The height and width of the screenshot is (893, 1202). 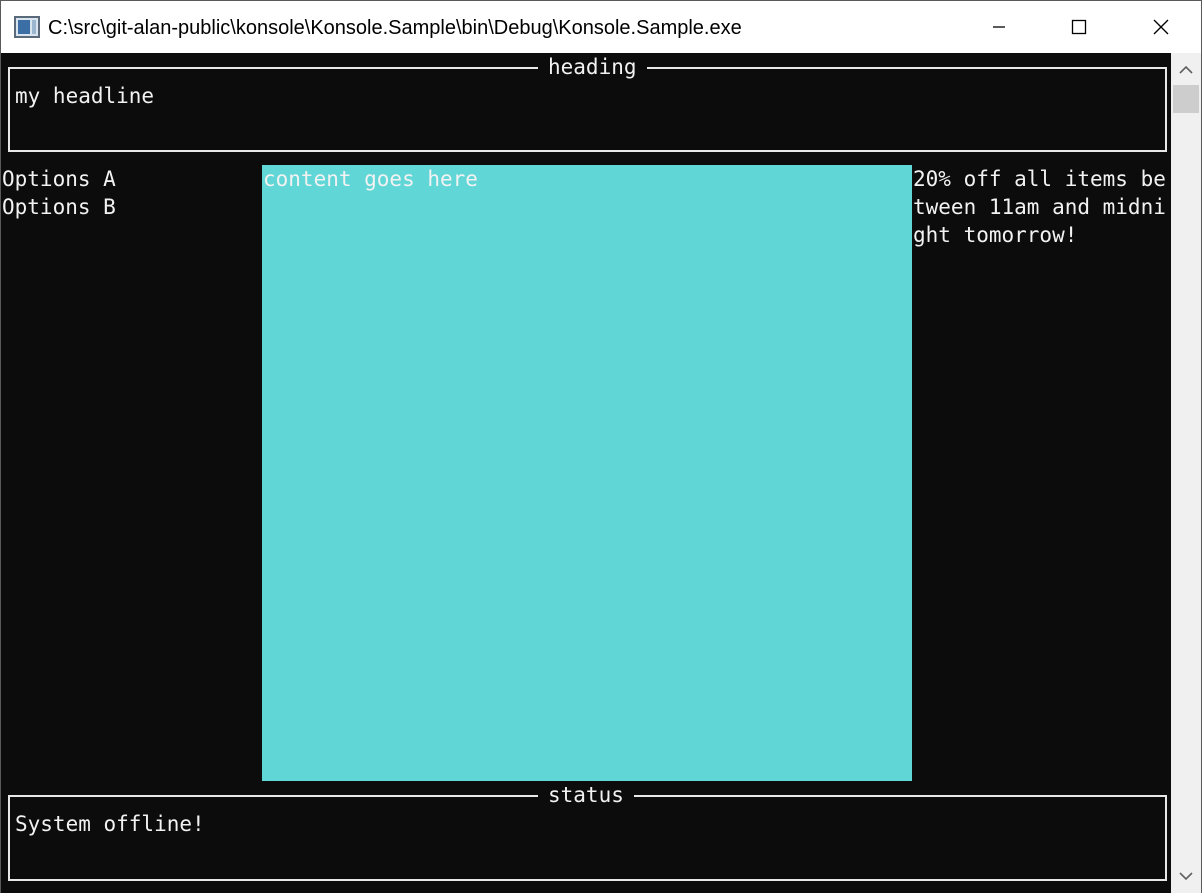 I want to click on maximize-icon, so click(x=1079, y=27).